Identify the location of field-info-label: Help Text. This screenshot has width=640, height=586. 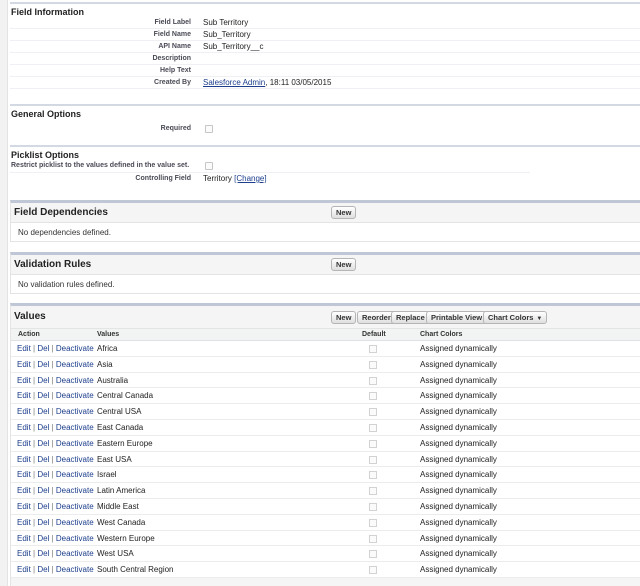
(175, 70).